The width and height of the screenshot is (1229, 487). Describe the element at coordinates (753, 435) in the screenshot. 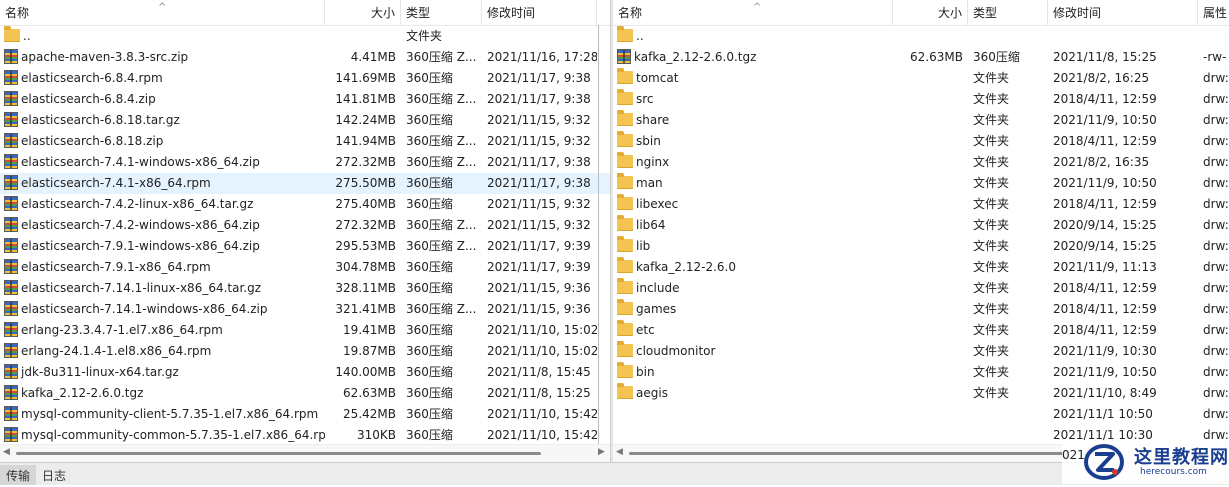

I see `file-name-cell` at that location.